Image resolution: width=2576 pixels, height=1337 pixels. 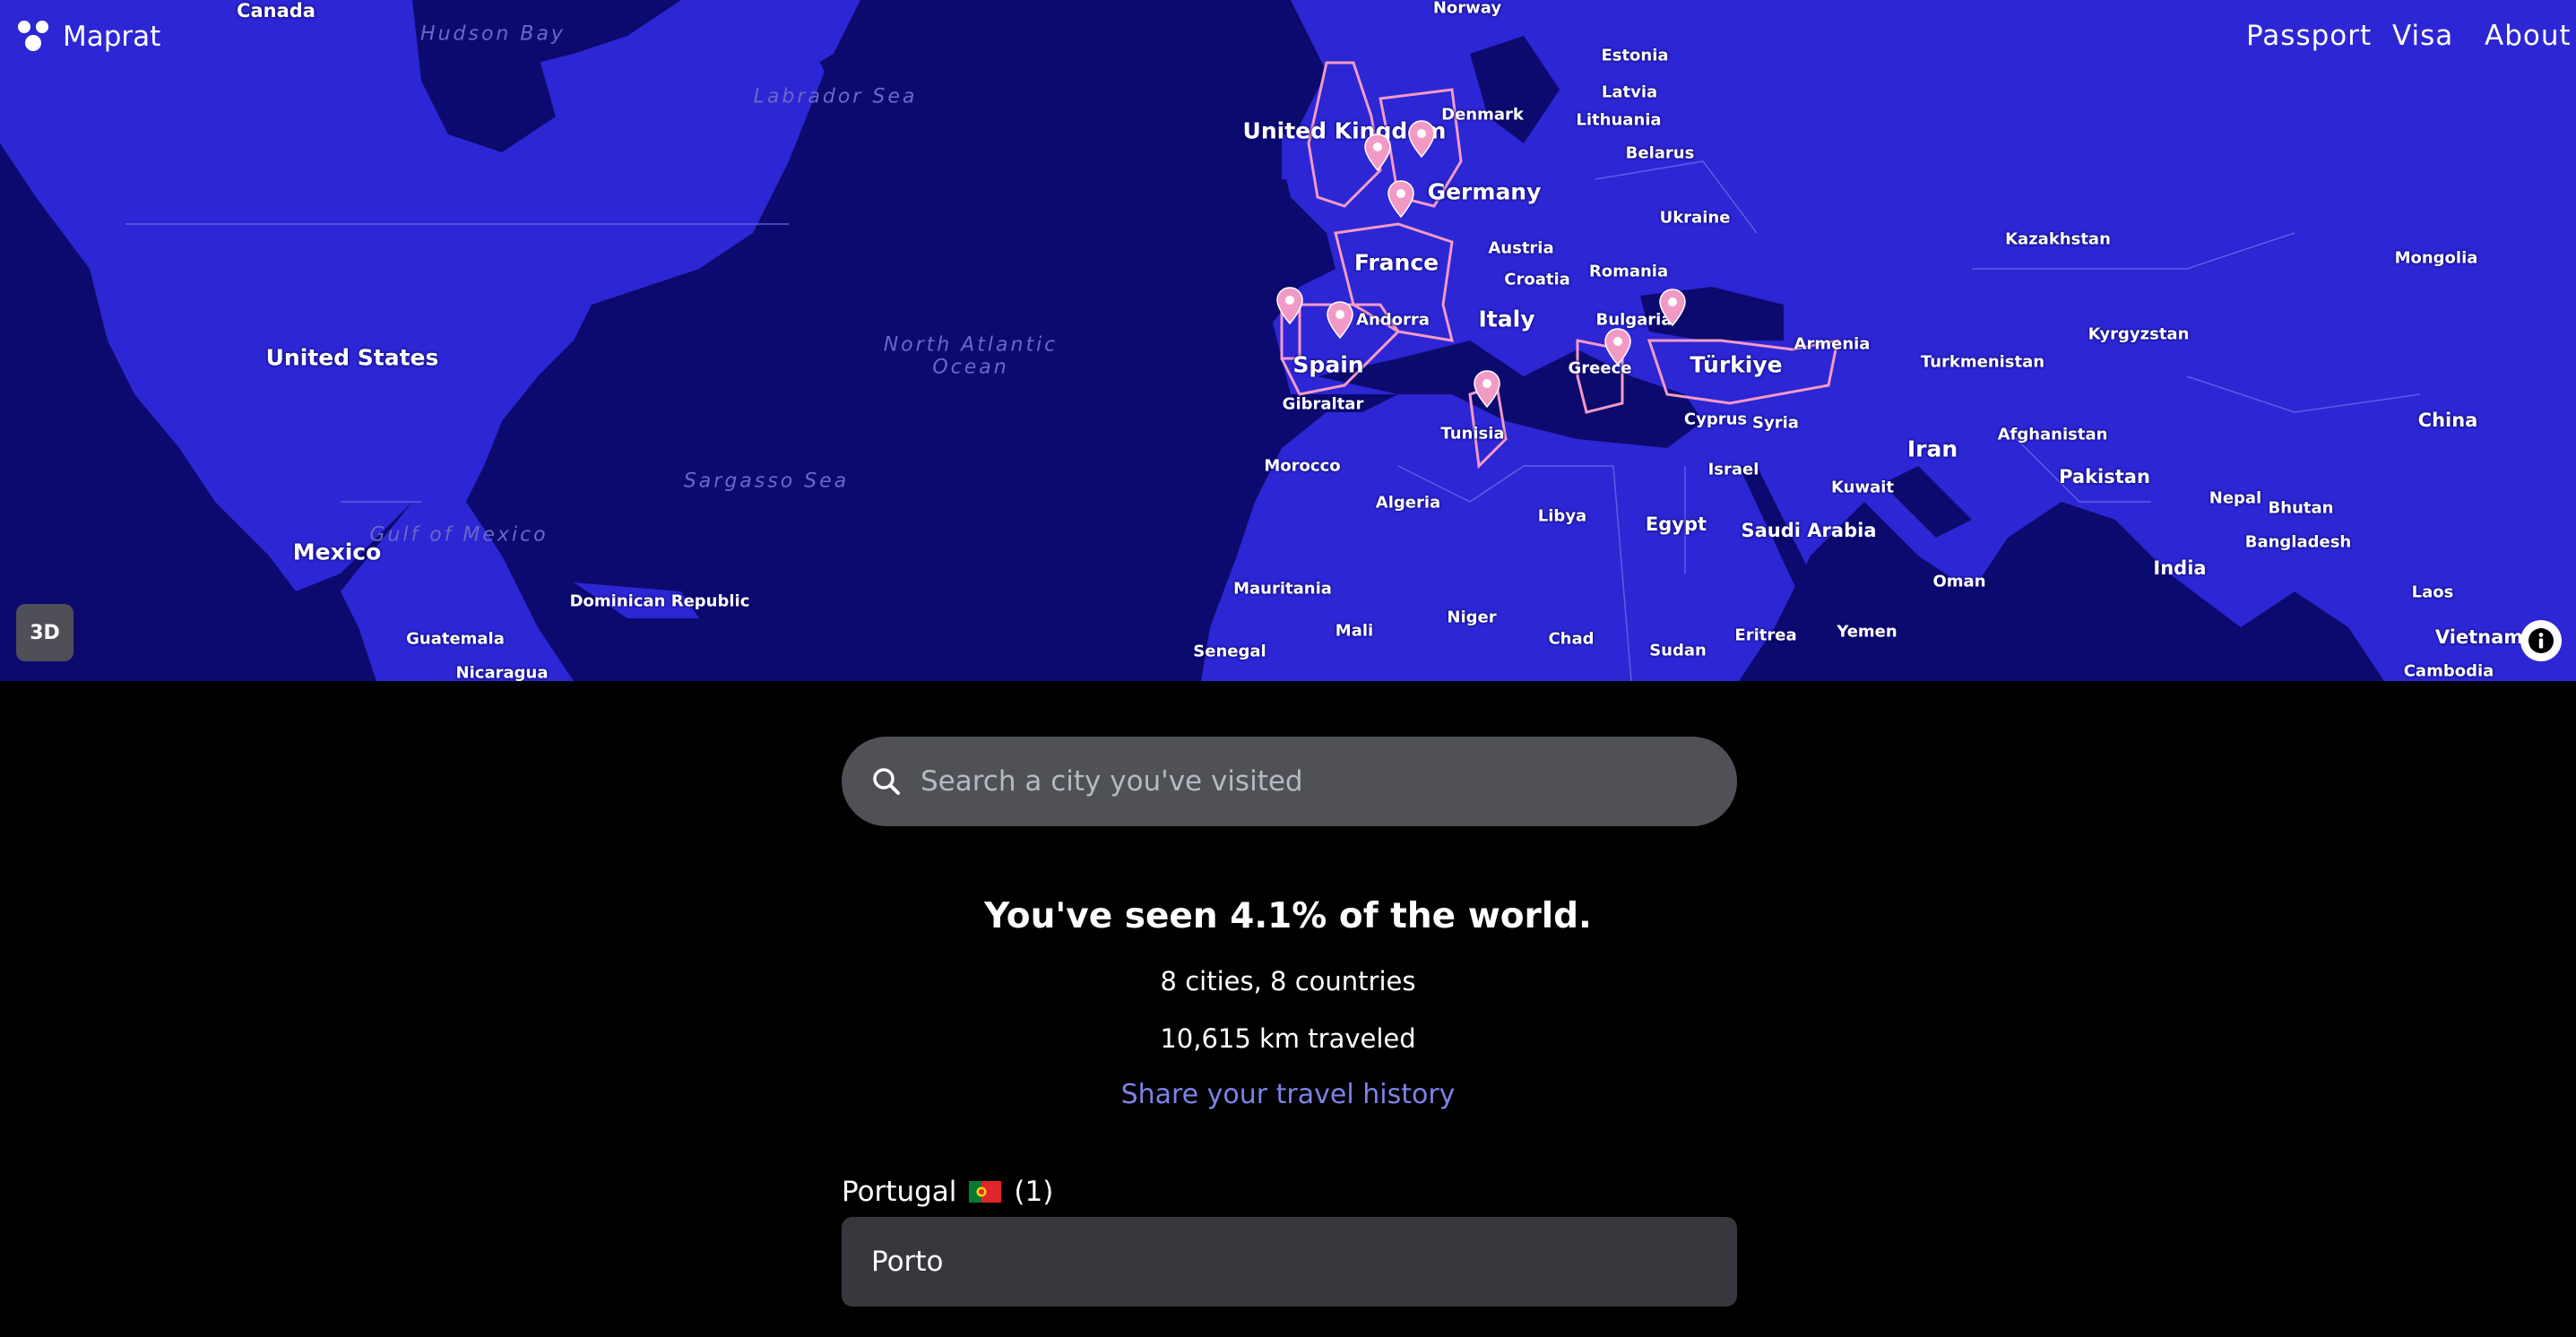 I want to click on map-label-algeria: Algeria, so click(x=1408, y=503).